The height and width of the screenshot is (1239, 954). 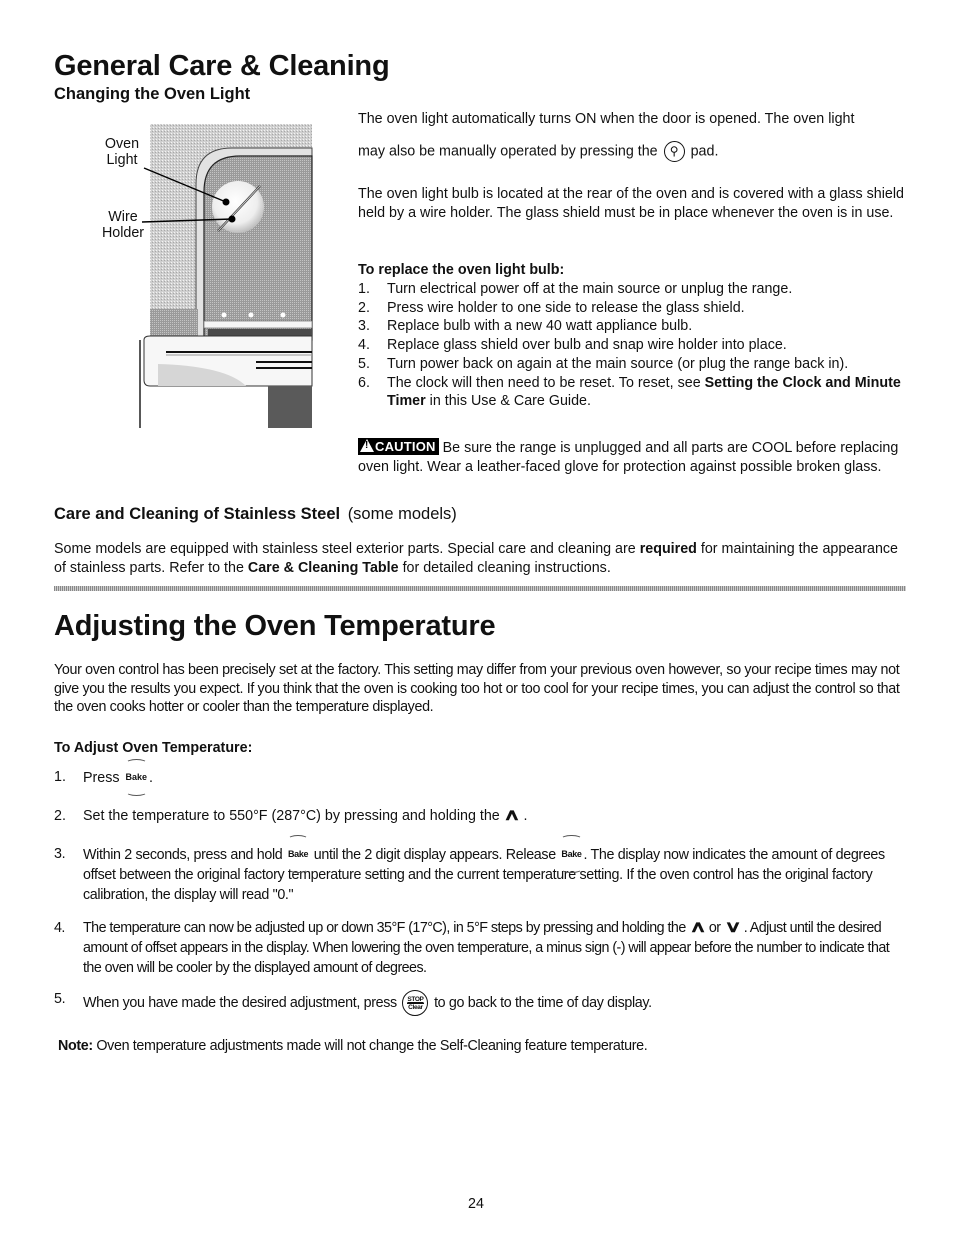 What do you see at coordinates (222, 66) in the screenshot?
I see `page-title: General Care & Cleaning` at bounding box center [222, 66].